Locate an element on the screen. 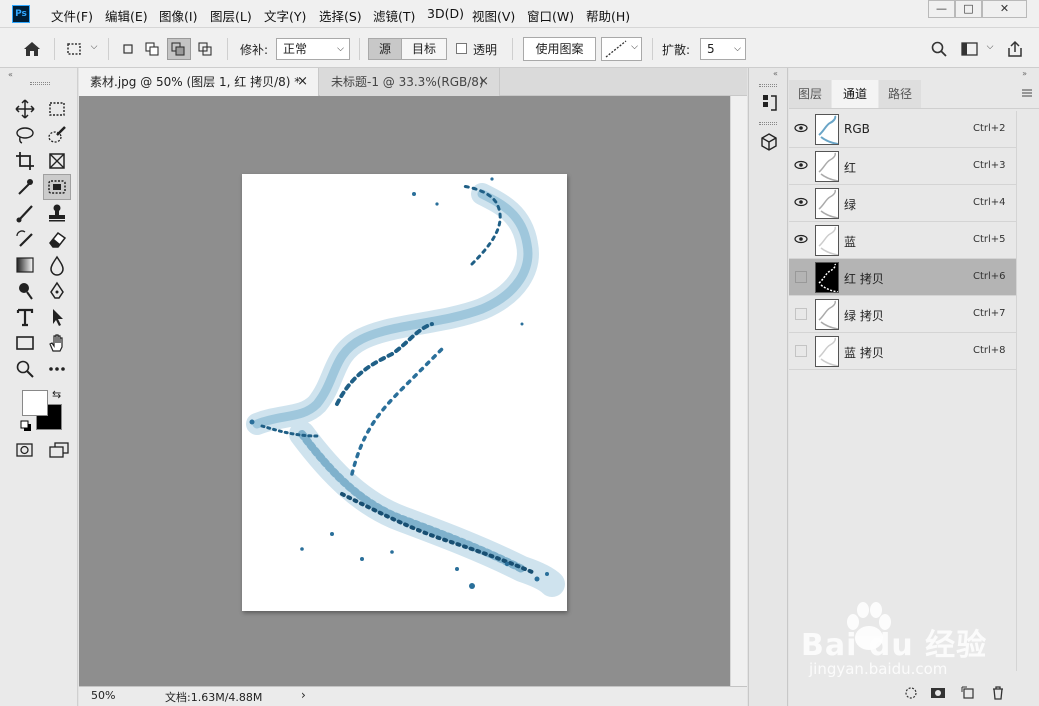 This screenshot has width=1039, height=706. panel-scroll-track is located at coordinates (1016, 391).